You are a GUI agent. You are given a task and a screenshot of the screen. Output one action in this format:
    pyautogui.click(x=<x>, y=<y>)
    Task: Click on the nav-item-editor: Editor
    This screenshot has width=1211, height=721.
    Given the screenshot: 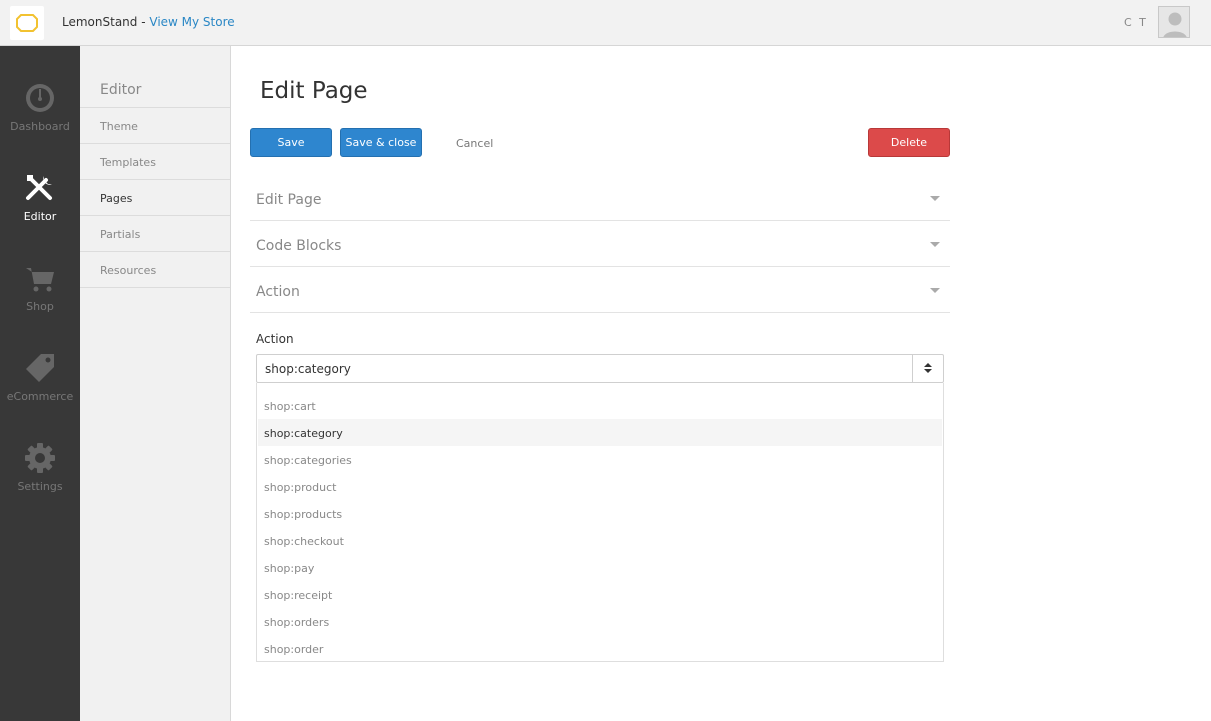 What is the action you would take?
    pyautogui.click(x=40, y=212)
    